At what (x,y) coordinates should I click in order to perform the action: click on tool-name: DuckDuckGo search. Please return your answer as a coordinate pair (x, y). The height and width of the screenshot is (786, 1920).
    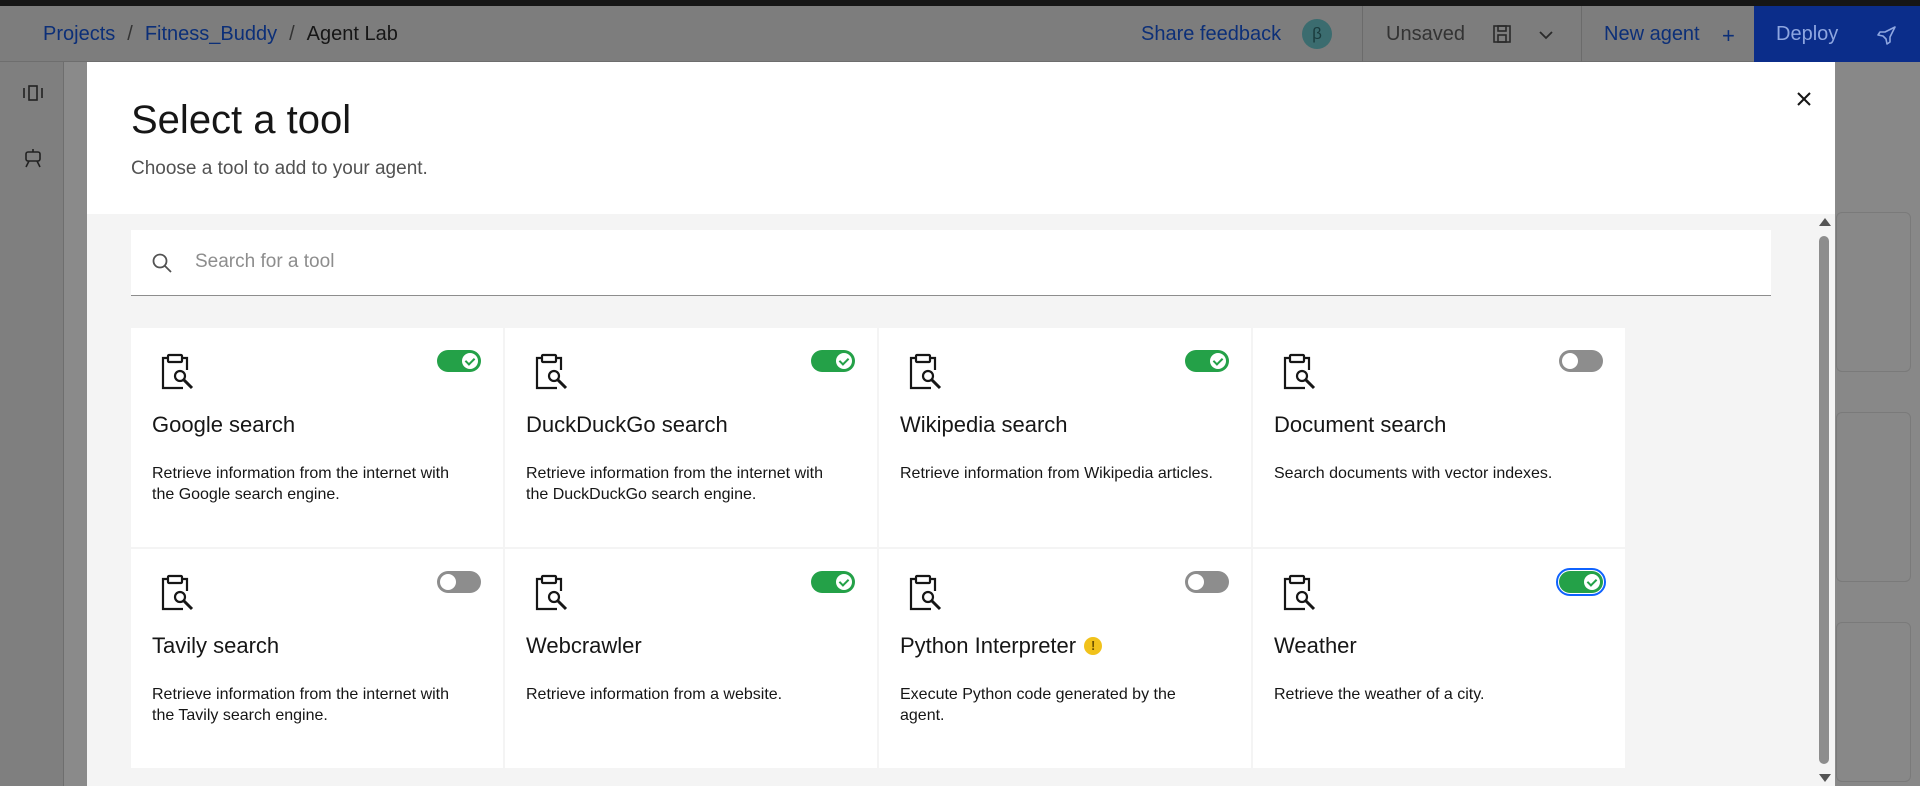
    Looking at the image, I should click on (627, 425).